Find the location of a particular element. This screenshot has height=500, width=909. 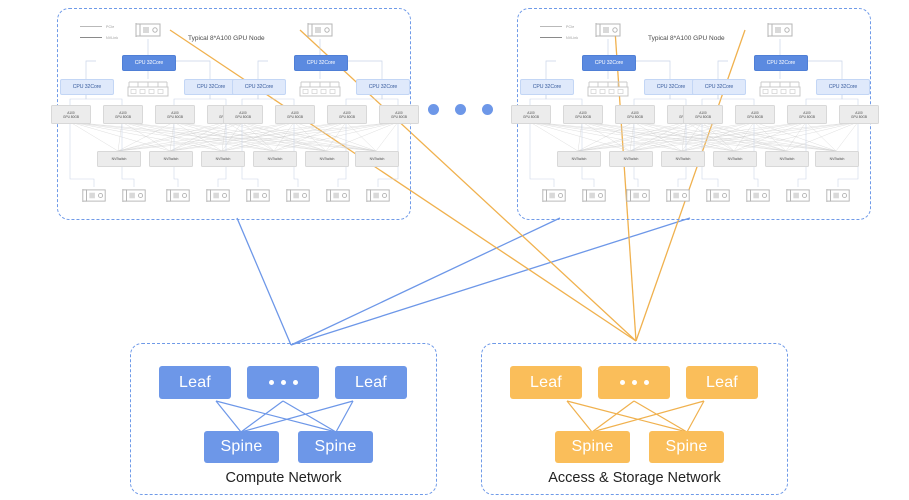

ellipsis-dots is located at coordinates (634, 382).